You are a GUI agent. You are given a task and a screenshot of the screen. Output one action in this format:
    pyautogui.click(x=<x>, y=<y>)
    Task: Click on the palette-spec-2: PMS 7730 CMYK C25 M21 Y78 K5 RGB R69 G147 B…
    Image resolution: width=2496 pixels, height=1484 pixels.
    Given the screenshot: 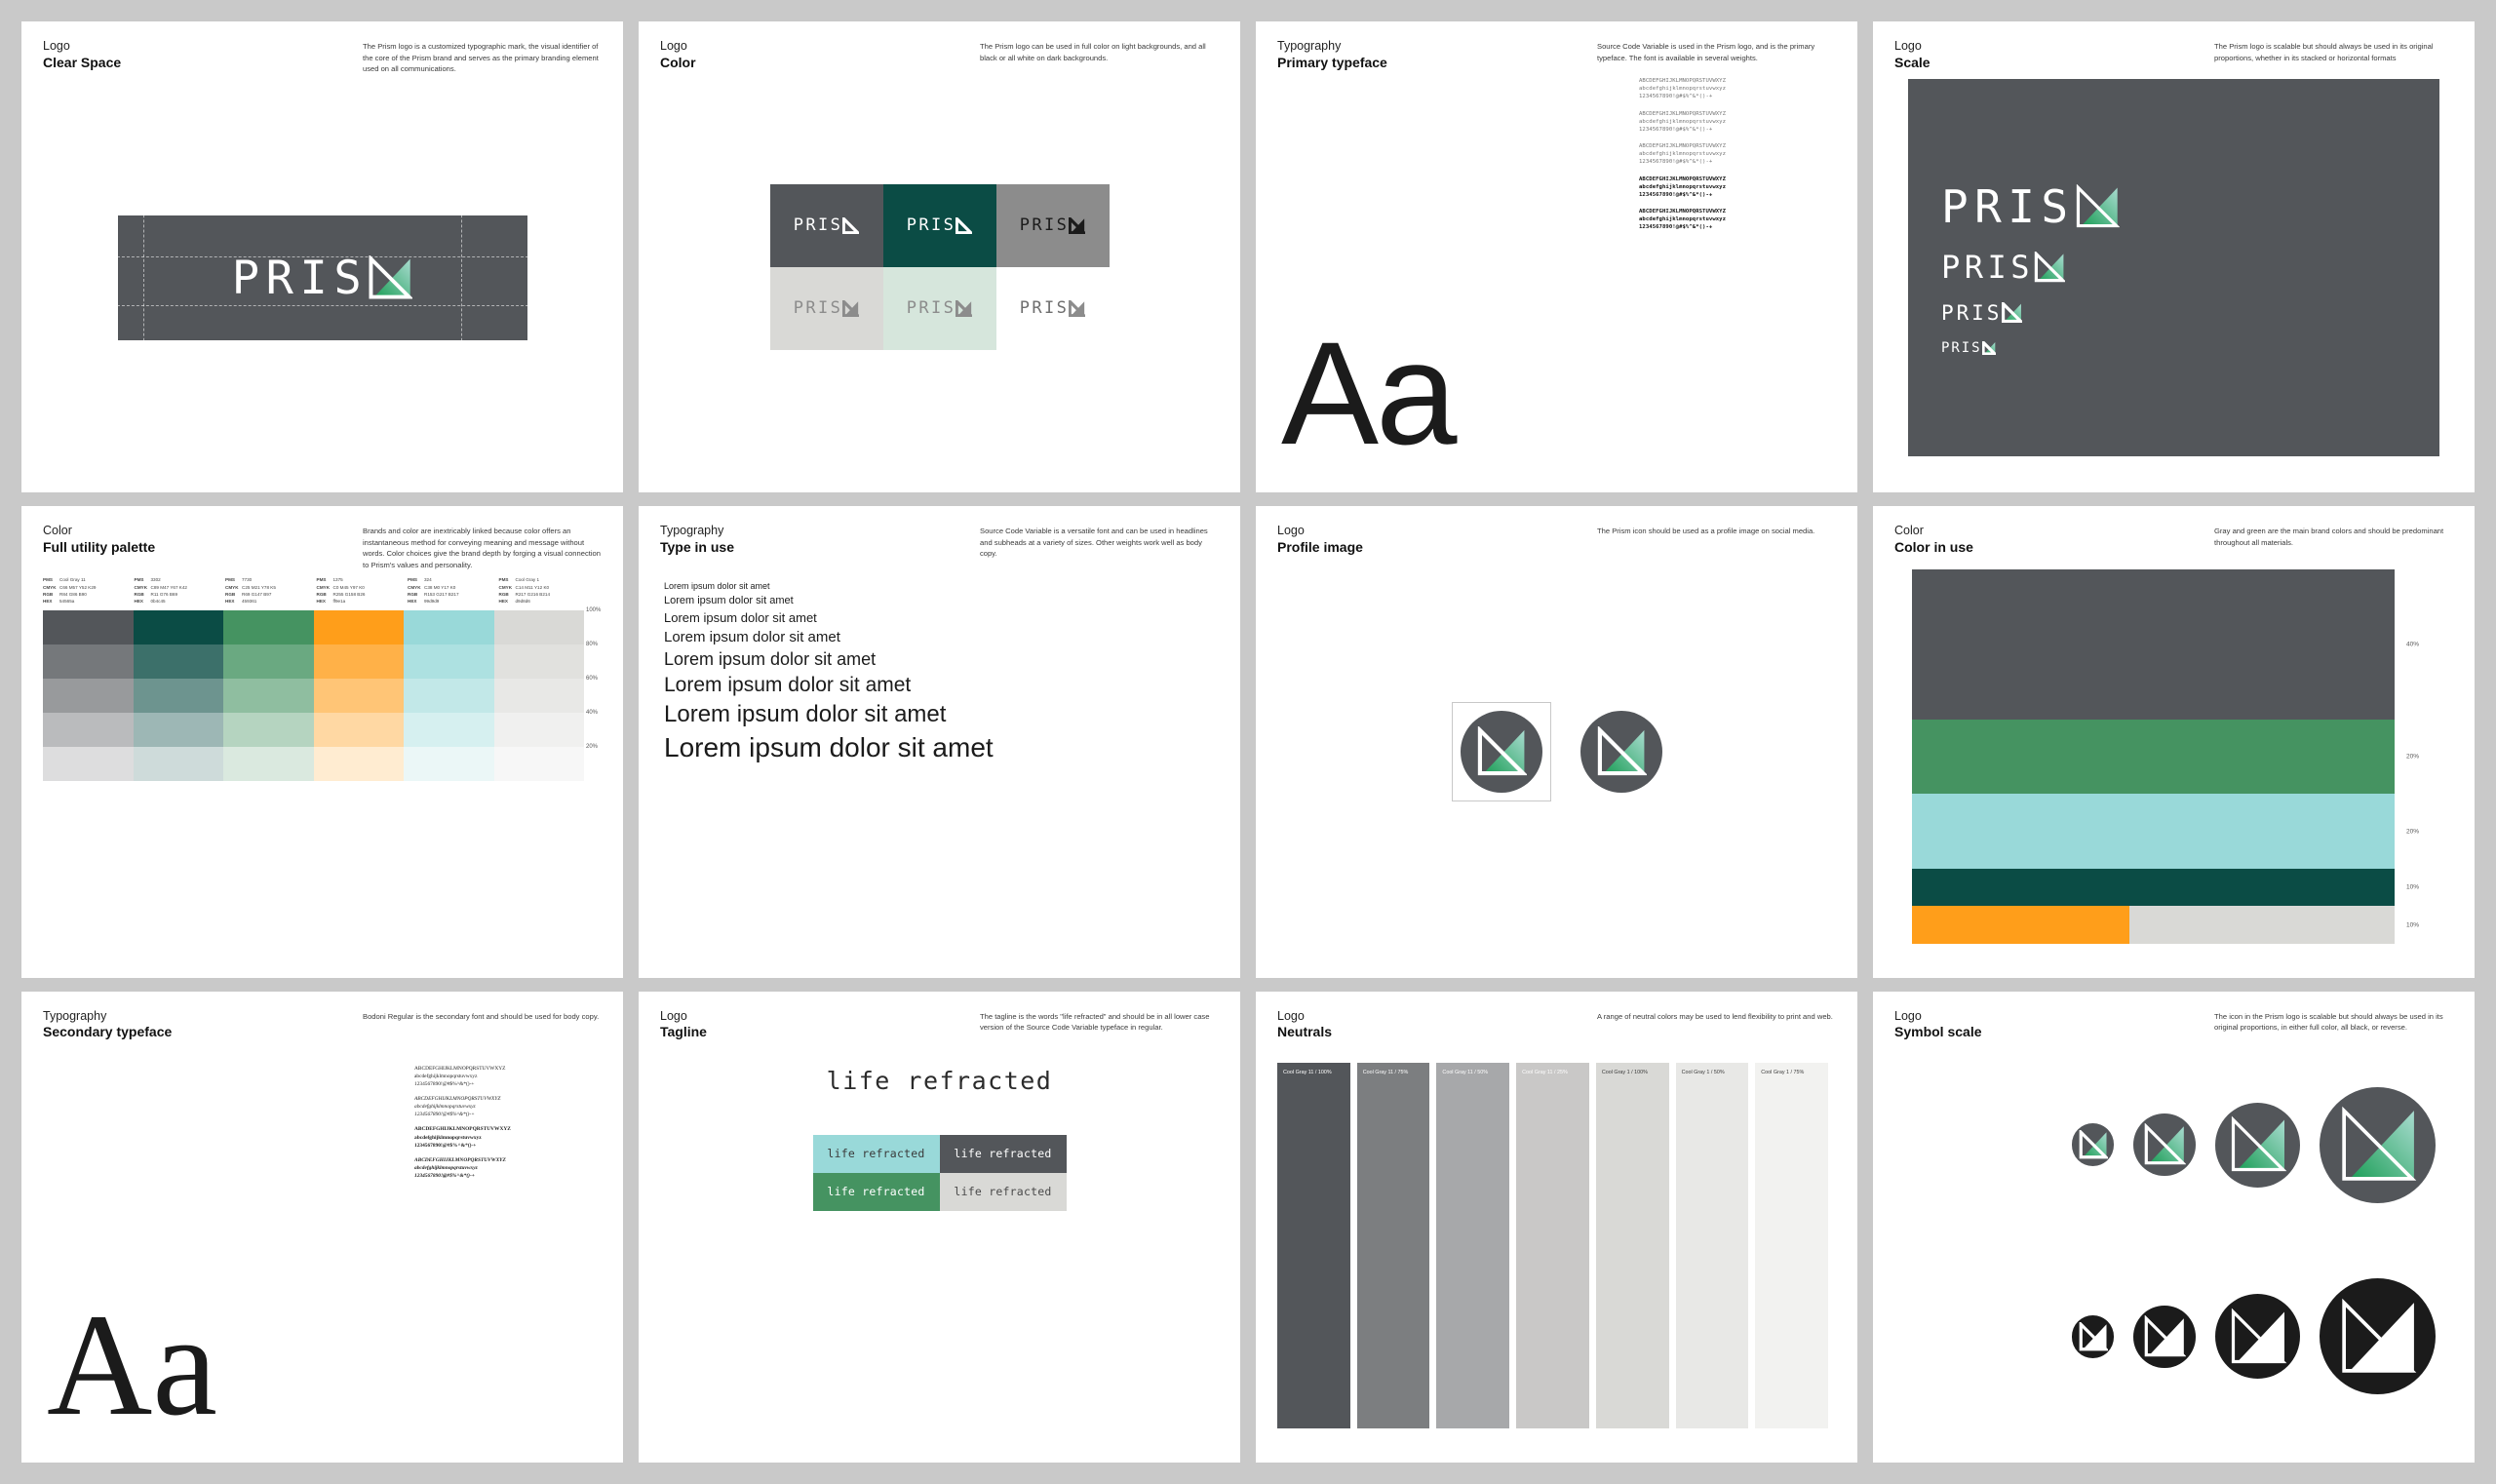 What is the action you would take?
    pyautogui.click(x=268, y=590)
    